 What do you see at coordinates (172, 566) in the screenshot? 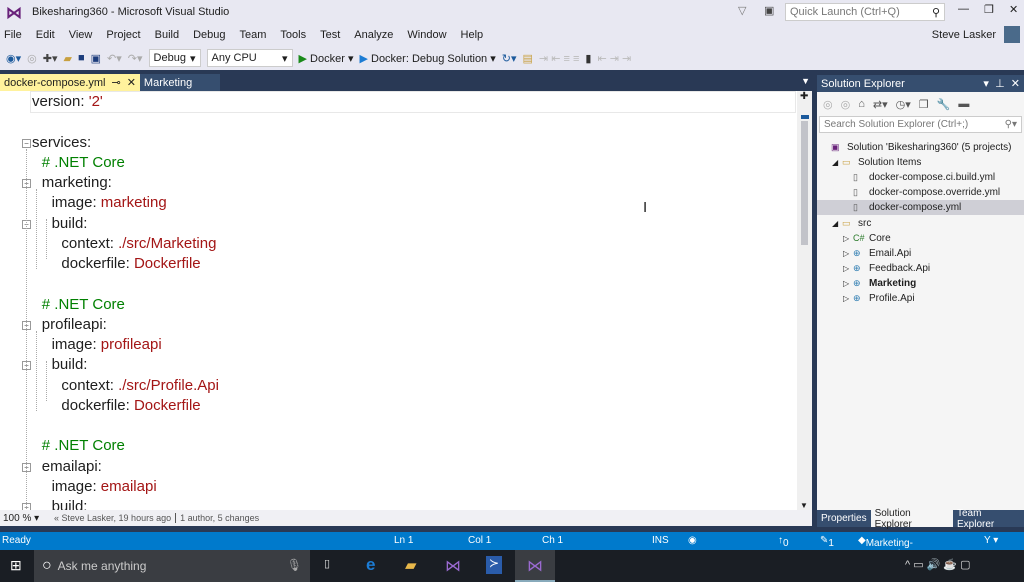
I see `cortana-search: ○ Ask me anything 🎙` at bounding box center [172, 566].